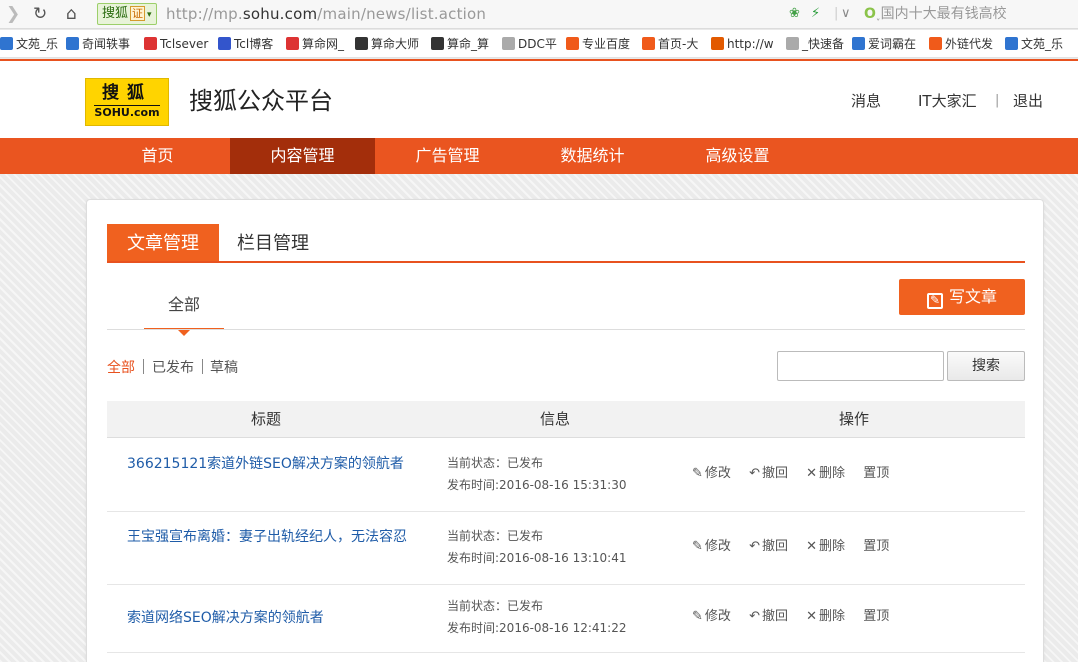 The image size is (1078, 662). I want to click on site-identity-label: 搜狐, so click(115, 13).